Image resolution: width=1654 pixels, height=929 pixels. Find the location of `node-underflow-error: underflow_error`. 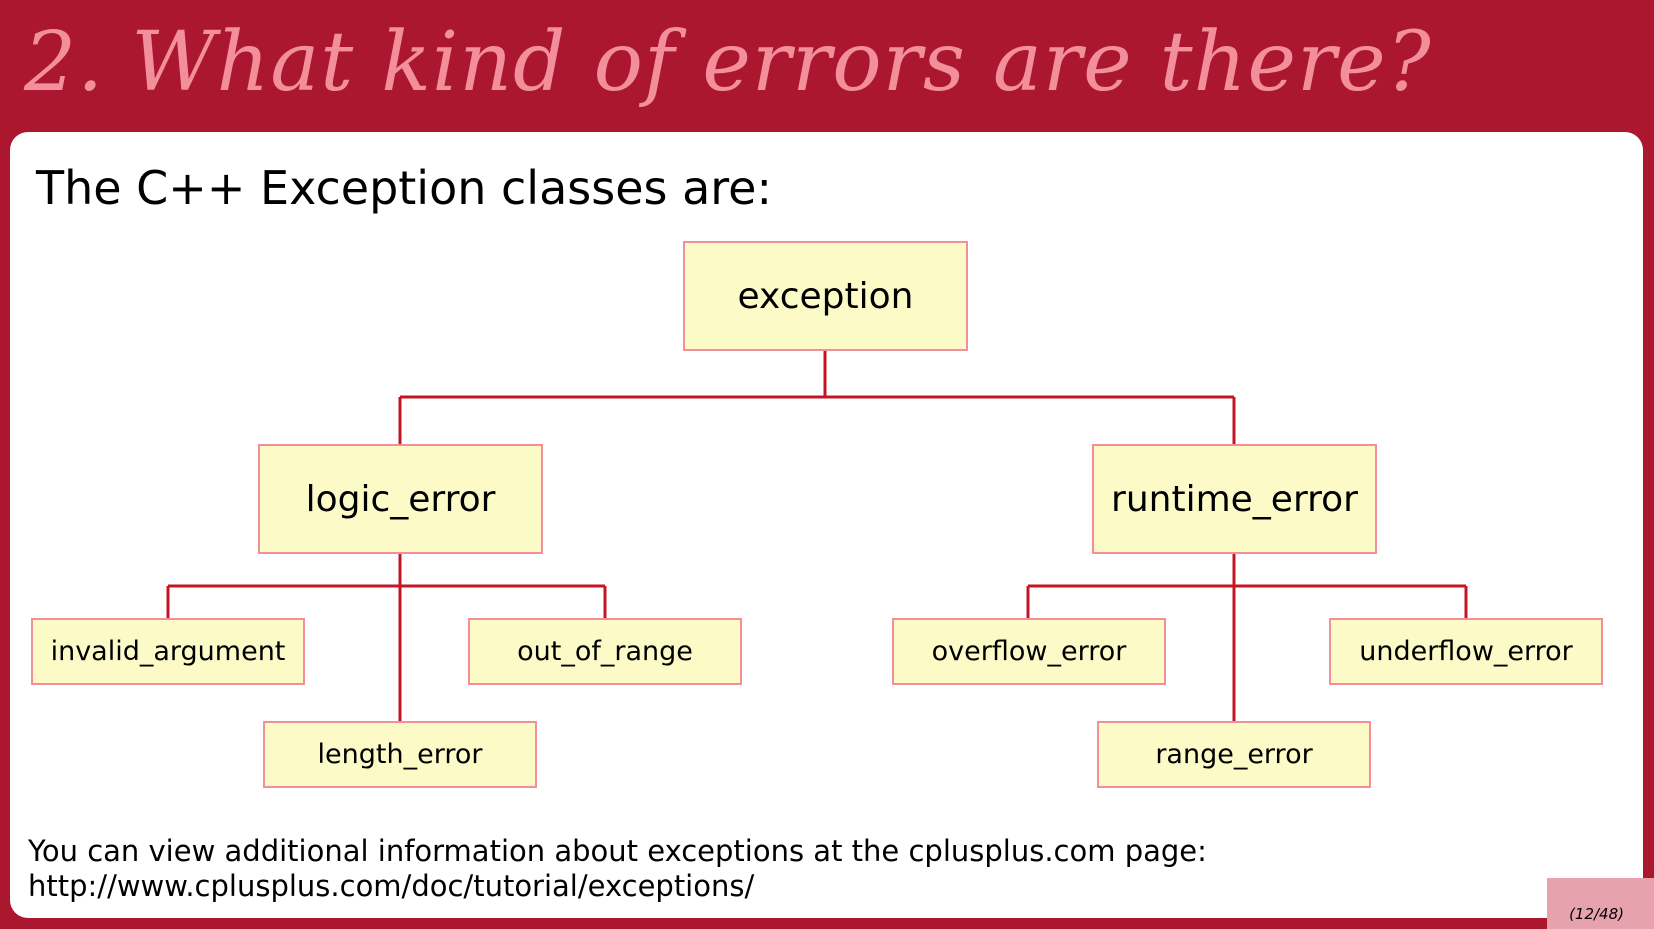

node-underflow-error: underflow_error is located at coordinates (1466, 651).